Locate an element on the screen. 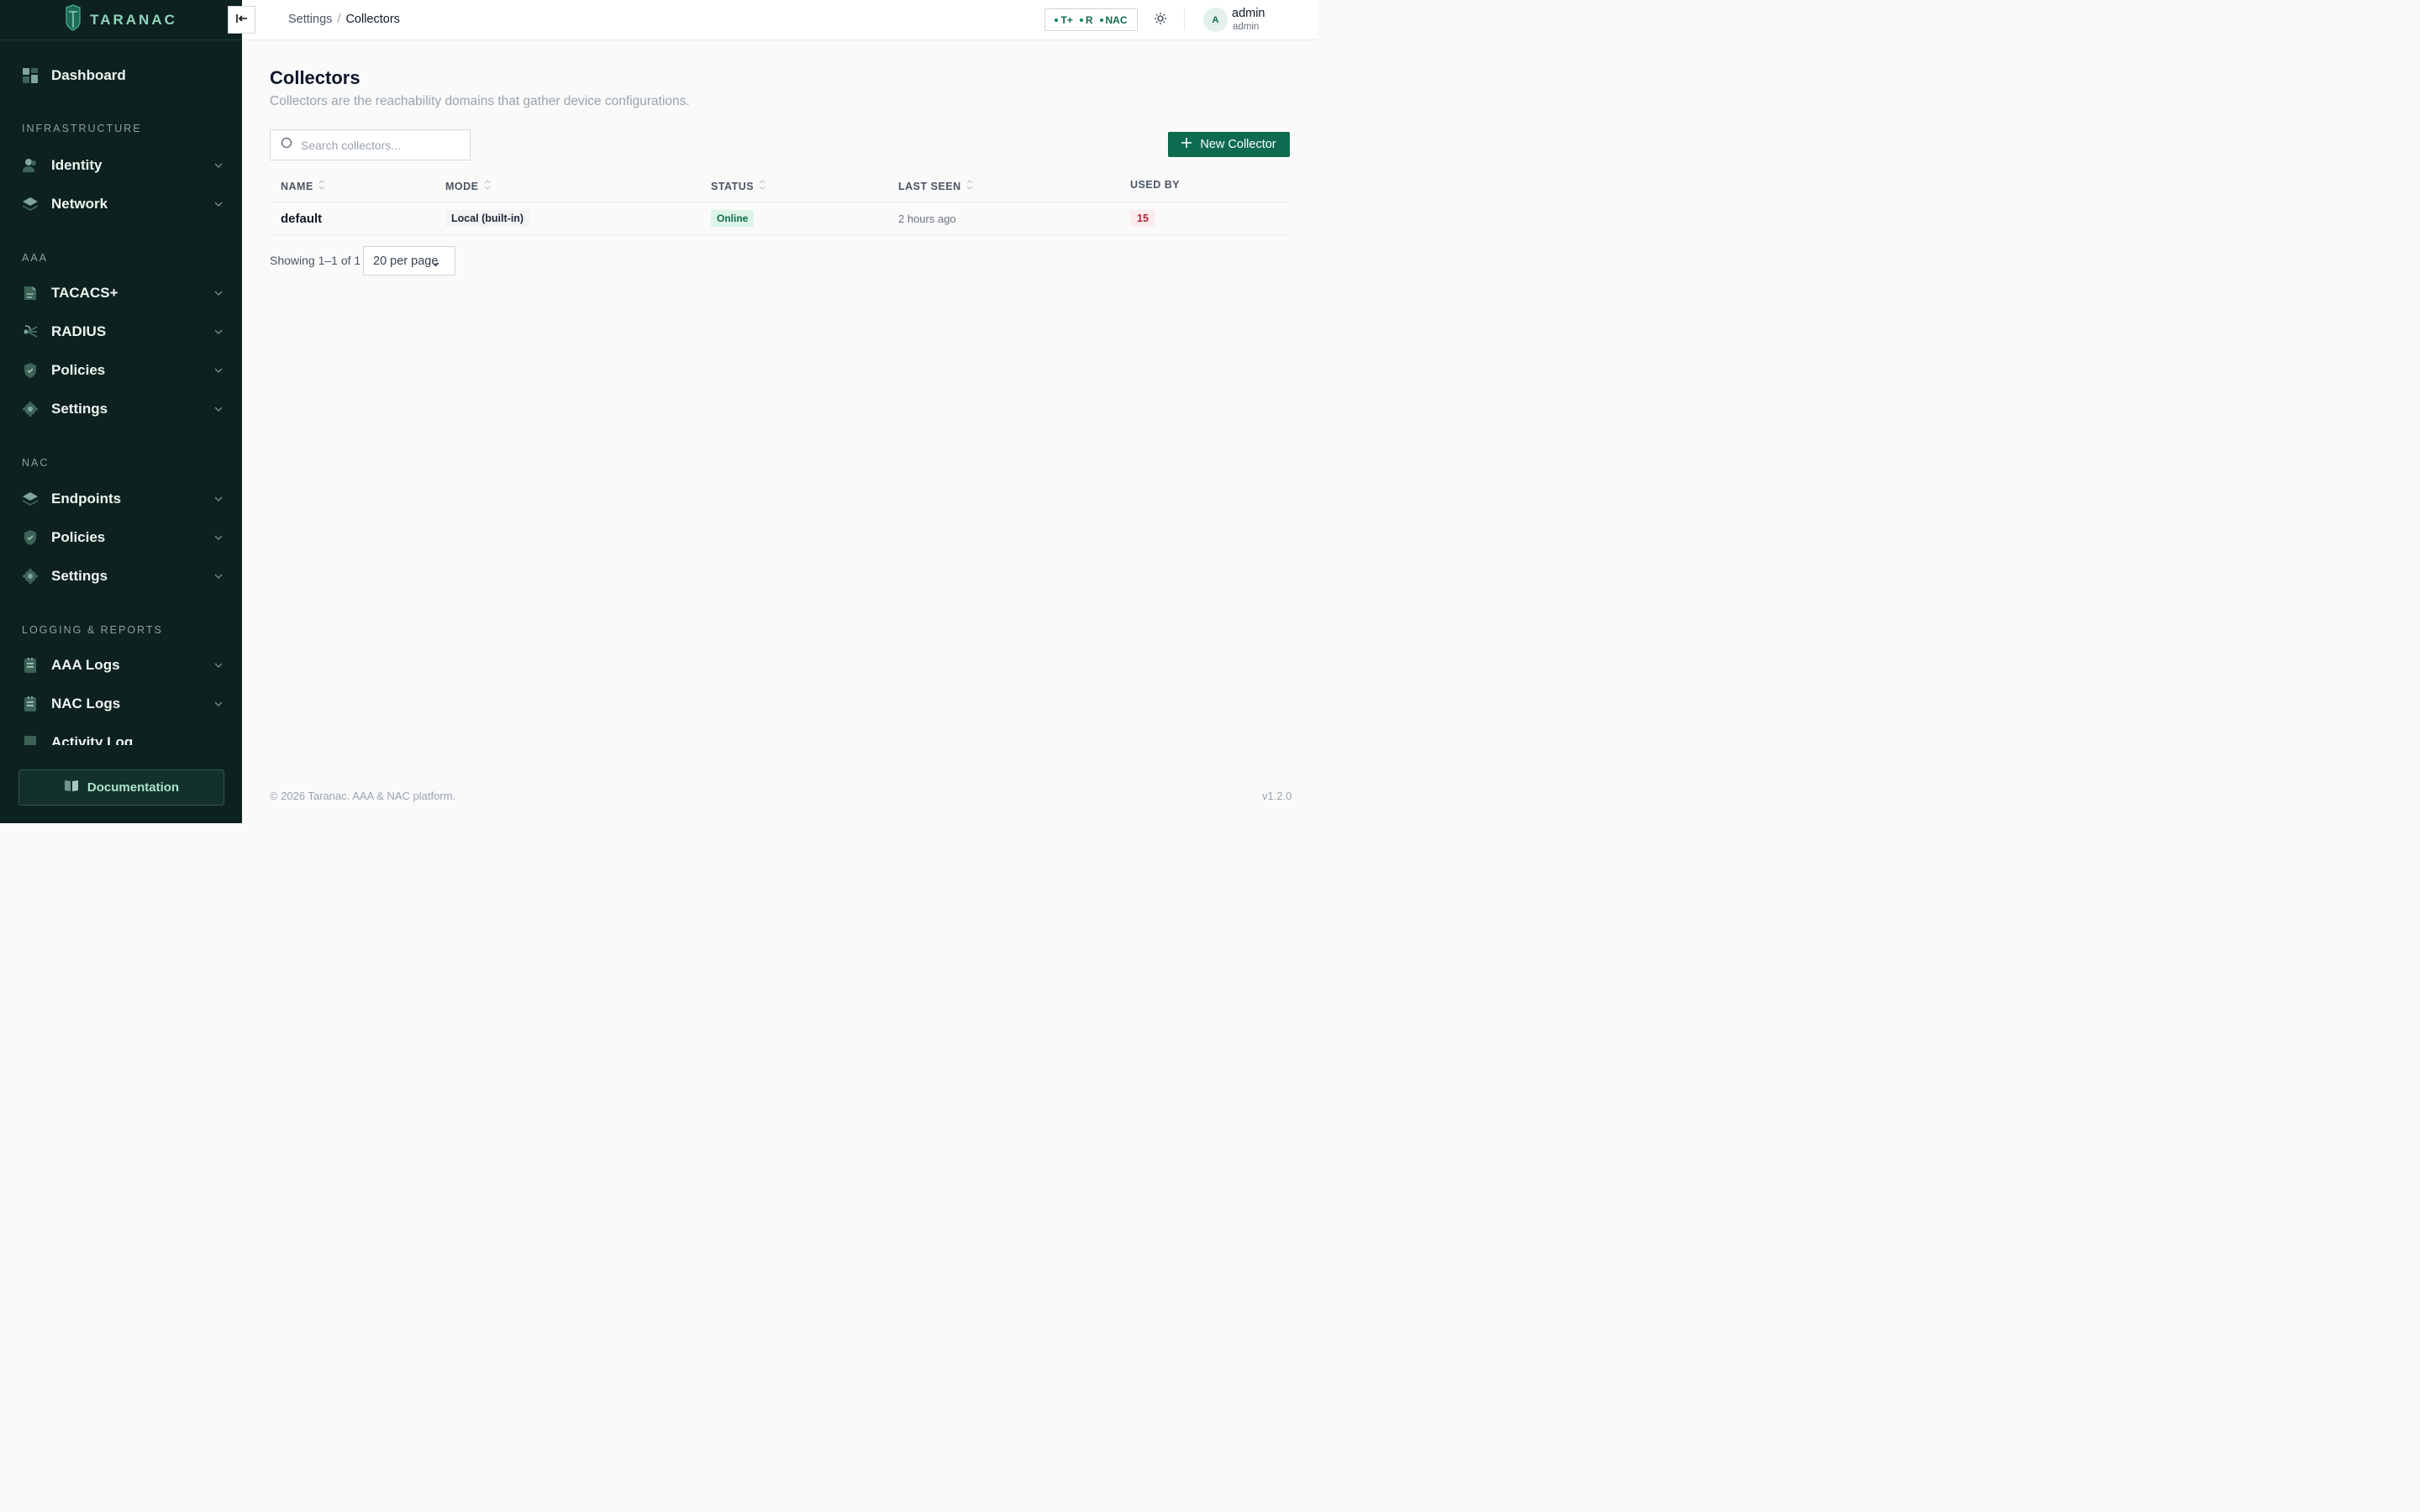 This screenshot has height=1512, width=2420. search-box is located at coordinates (370, 144).